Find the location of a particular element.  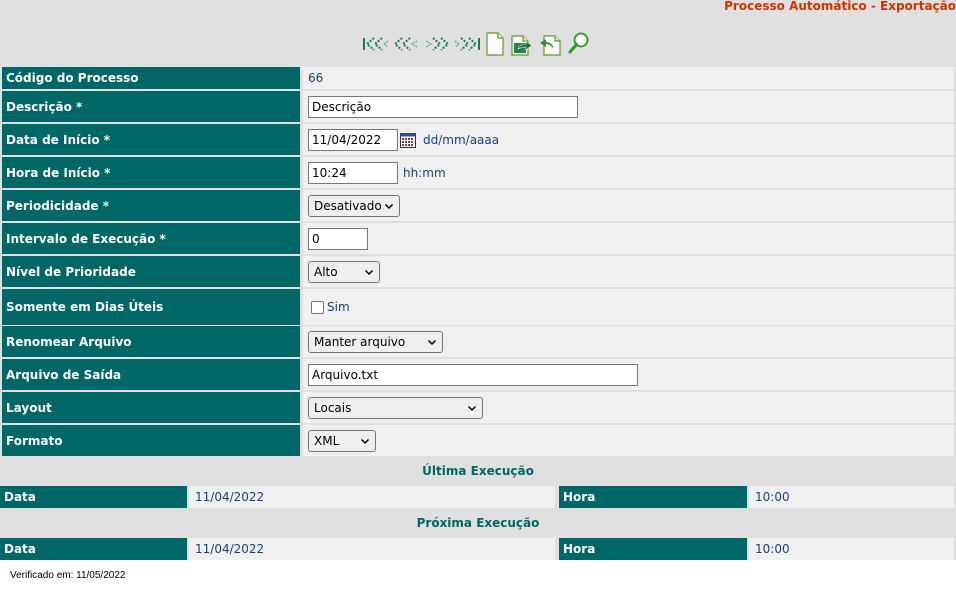

renomear-label: Renomear Arquivo is located at coordinates (151, 341).